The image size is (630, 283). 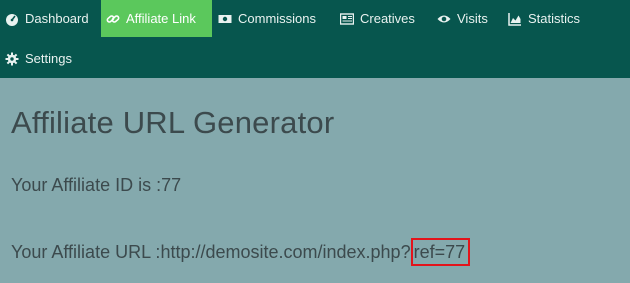 I want to click on nav-item-dashboard: Dashboard, so click(x=48, y=18).